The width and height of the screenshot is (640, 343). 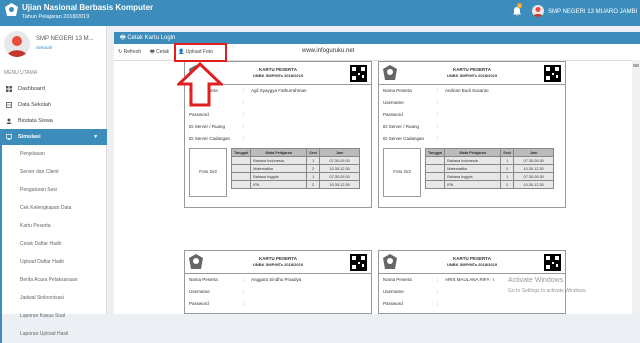 I want to click on participant-name: Agil Syaygya Fathurrahman, so click(x=279, y=90).